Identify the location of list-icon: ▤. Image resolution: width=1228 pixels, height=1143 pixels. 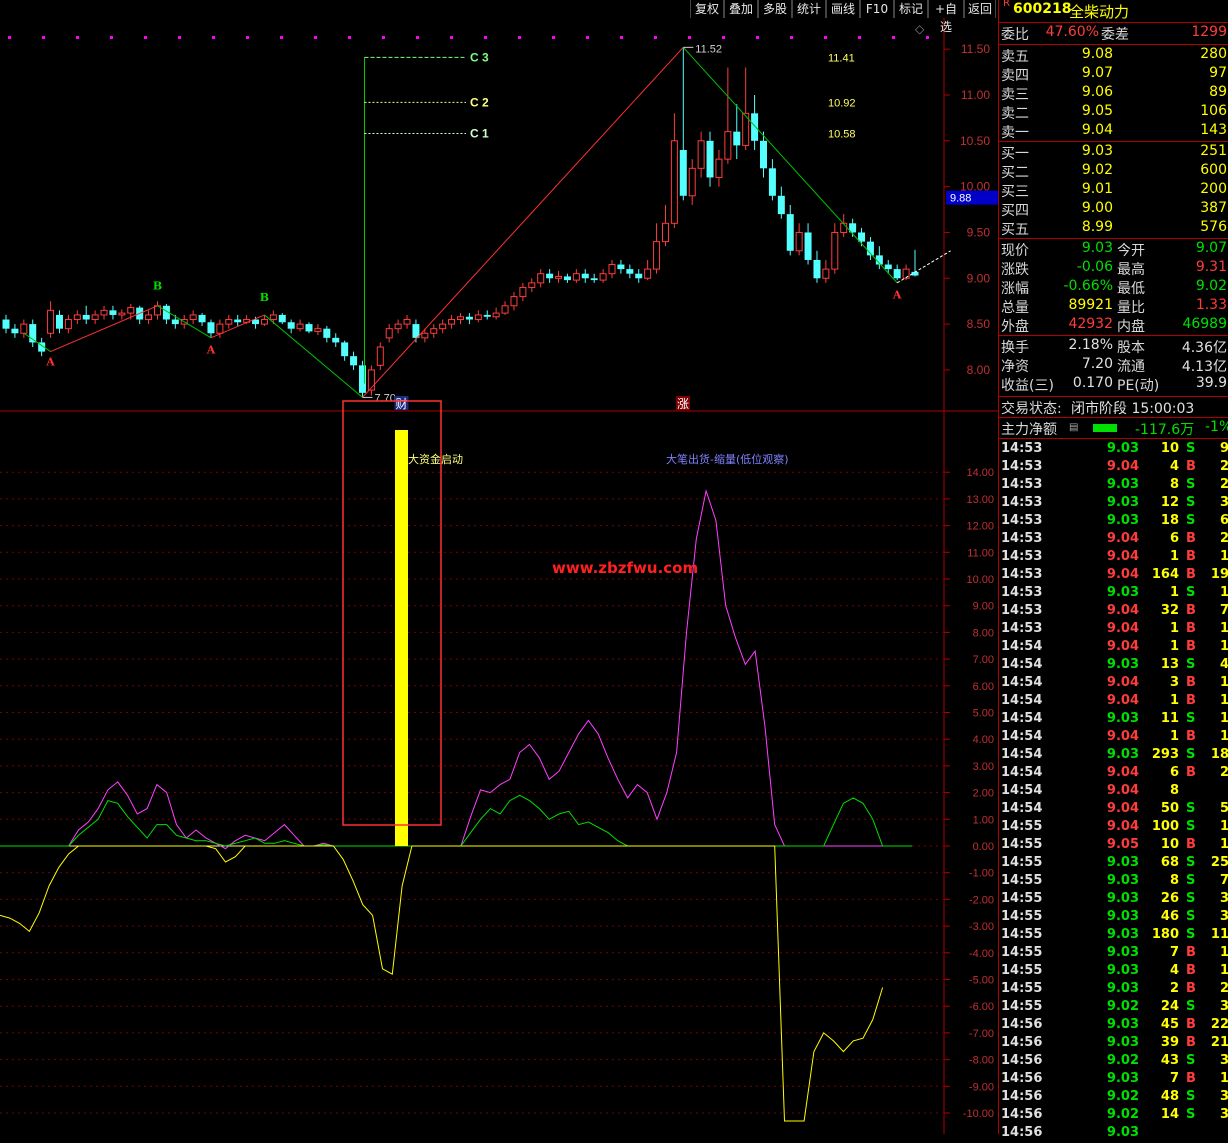
(1073, 427).